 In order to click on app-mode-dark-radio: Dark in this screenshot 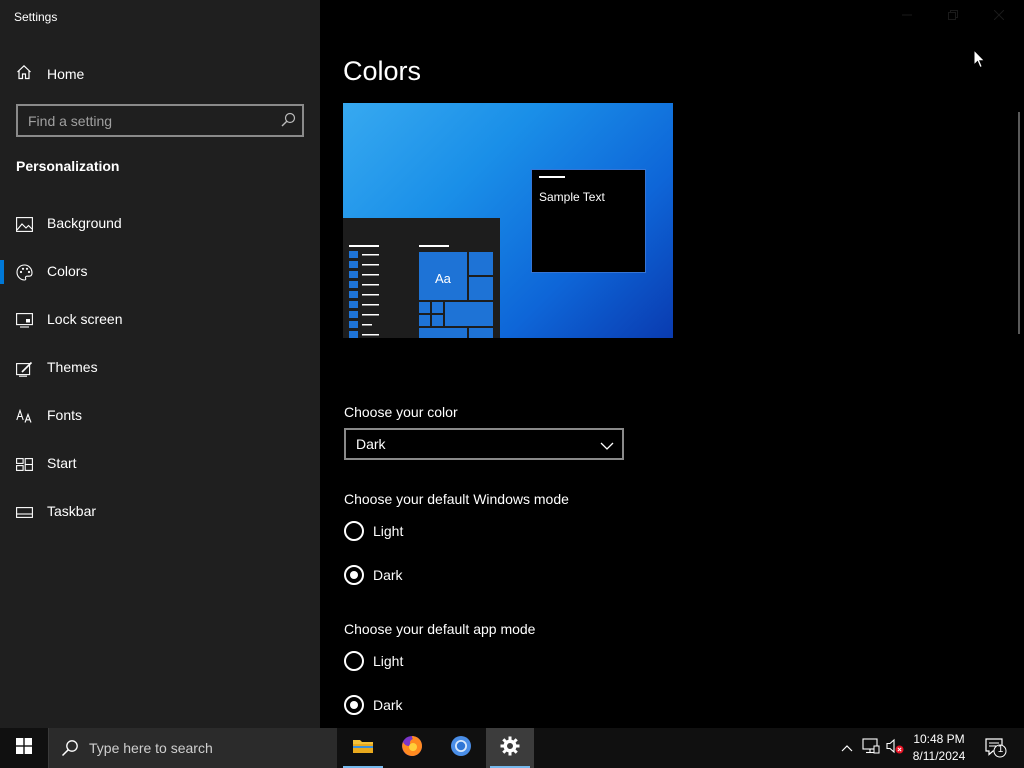, I will do `click(373, 705)`.